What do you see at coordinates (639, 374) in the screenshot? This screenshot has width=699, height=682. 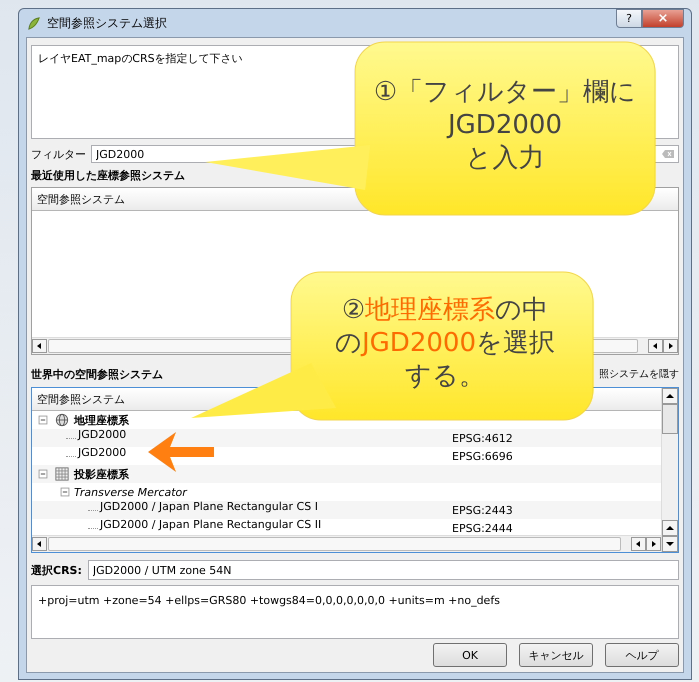 I see `hide-deprecated-label: 照システムを隠す` at bounding box center [639, 374].